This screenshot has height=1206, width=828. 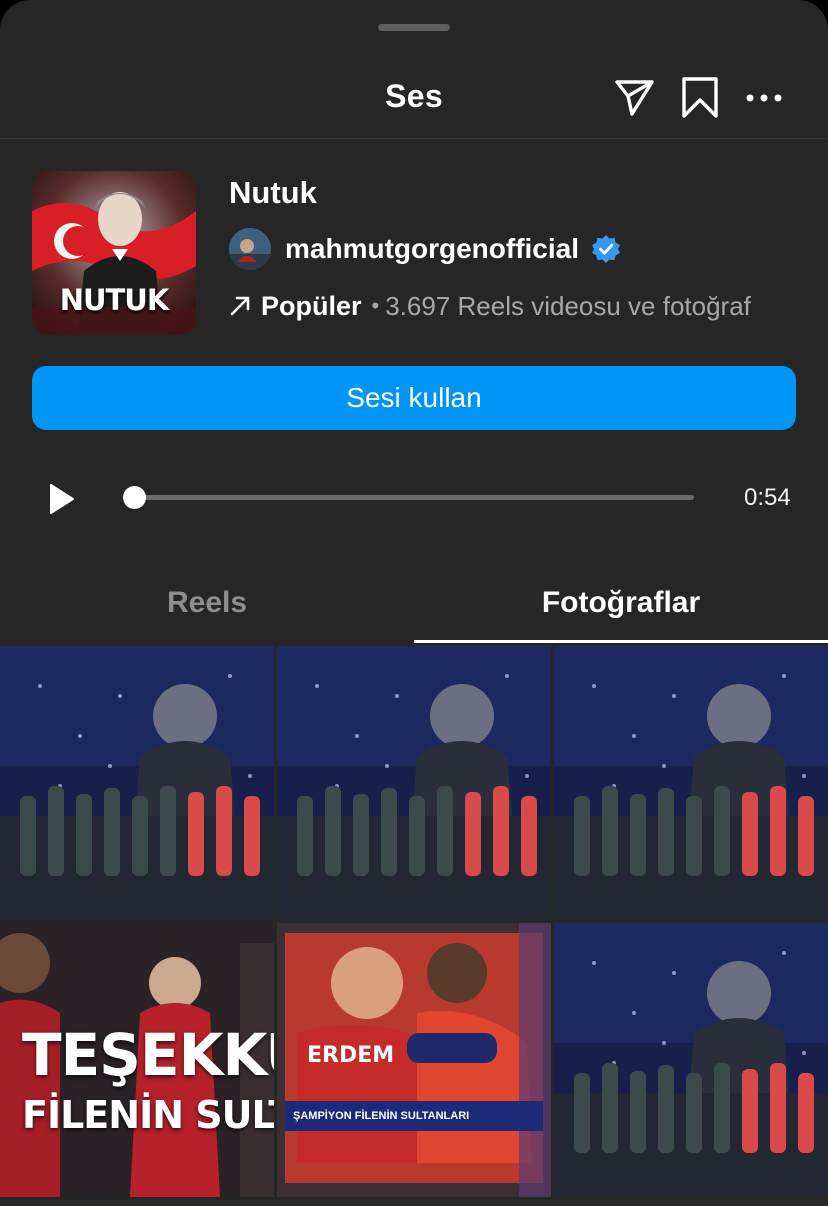 What do you see at coordinates (351, 1055) in the screenshot?
I see `tv-jersey-name: ERDEM` at bounding box center [351, 1055].